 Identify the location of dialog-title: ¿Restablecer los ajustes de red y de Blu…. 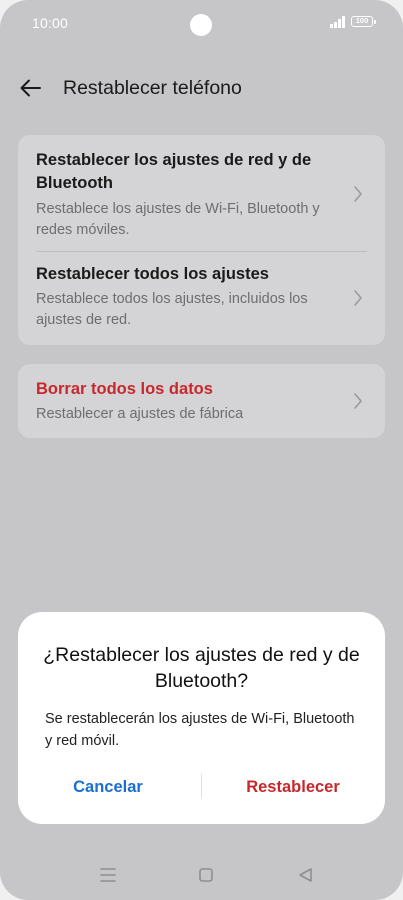
(201, 668).